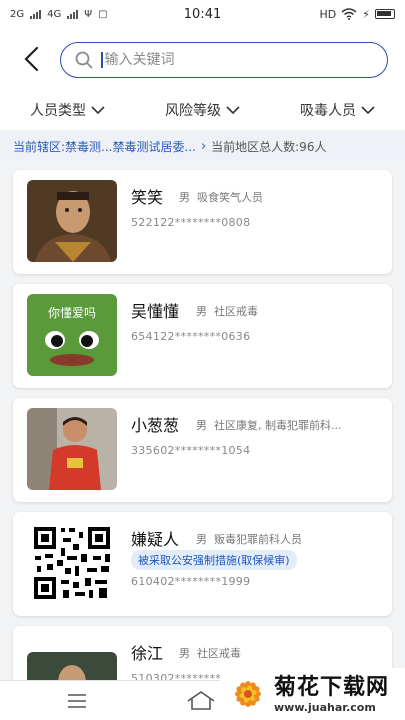  Describe the element at coordinates (191, 336) in the screenshot. I see `person-id: 654122********0636` at that location.